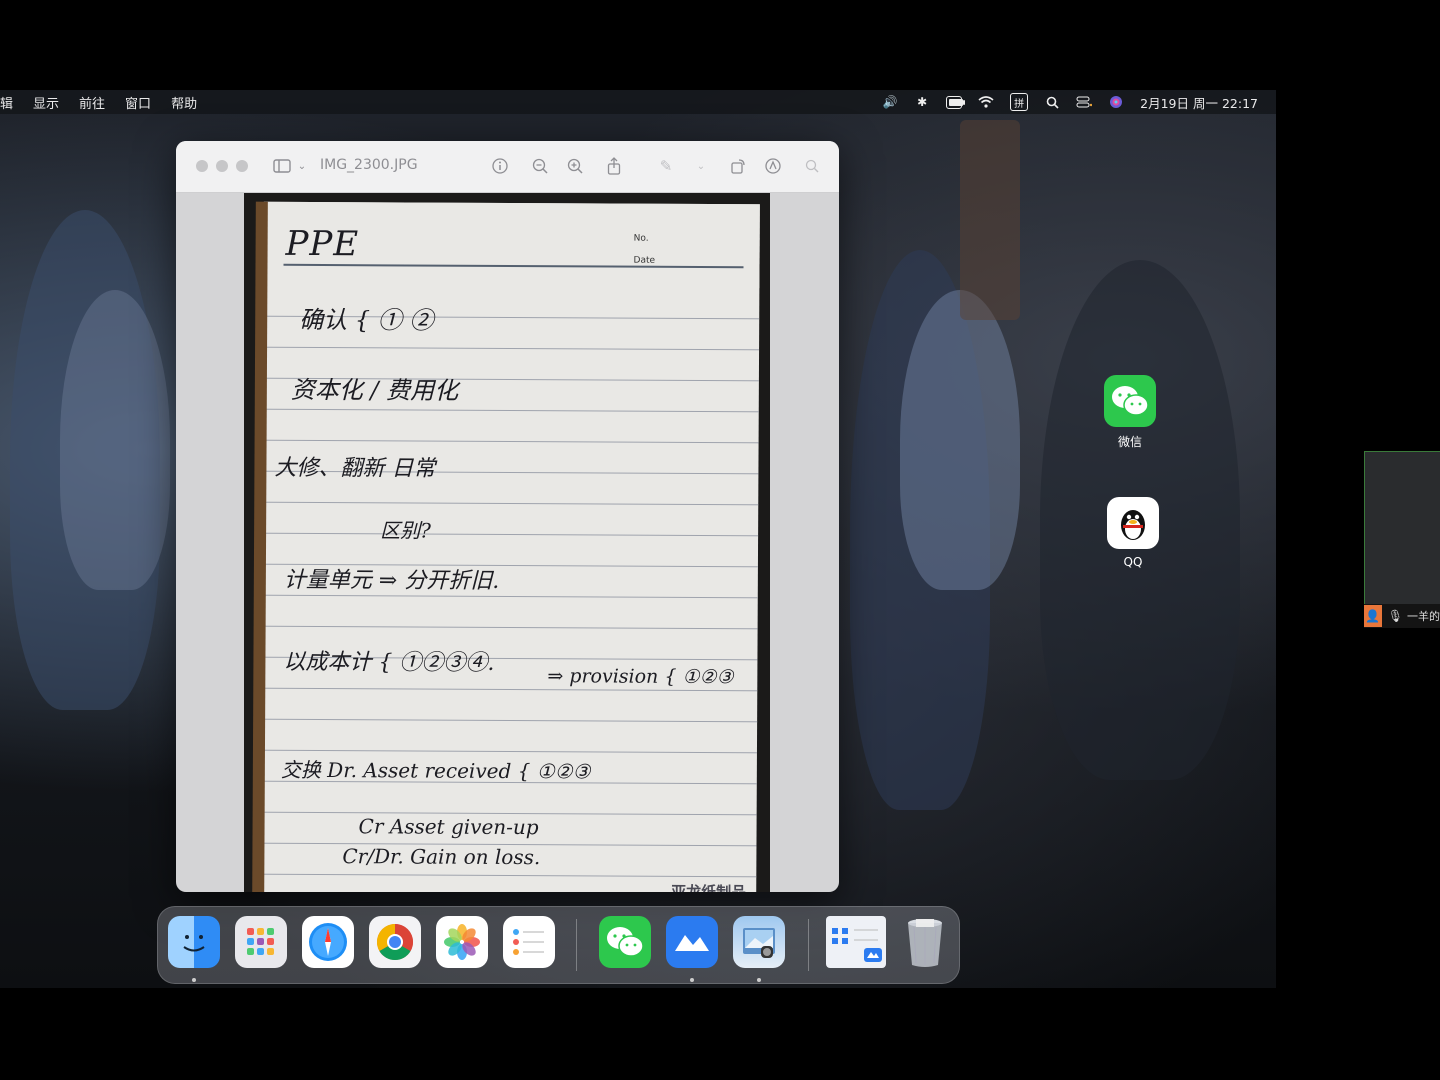 The image size is (1440, 1080). I want to click on menu-view: 显示, so click(46, 102).